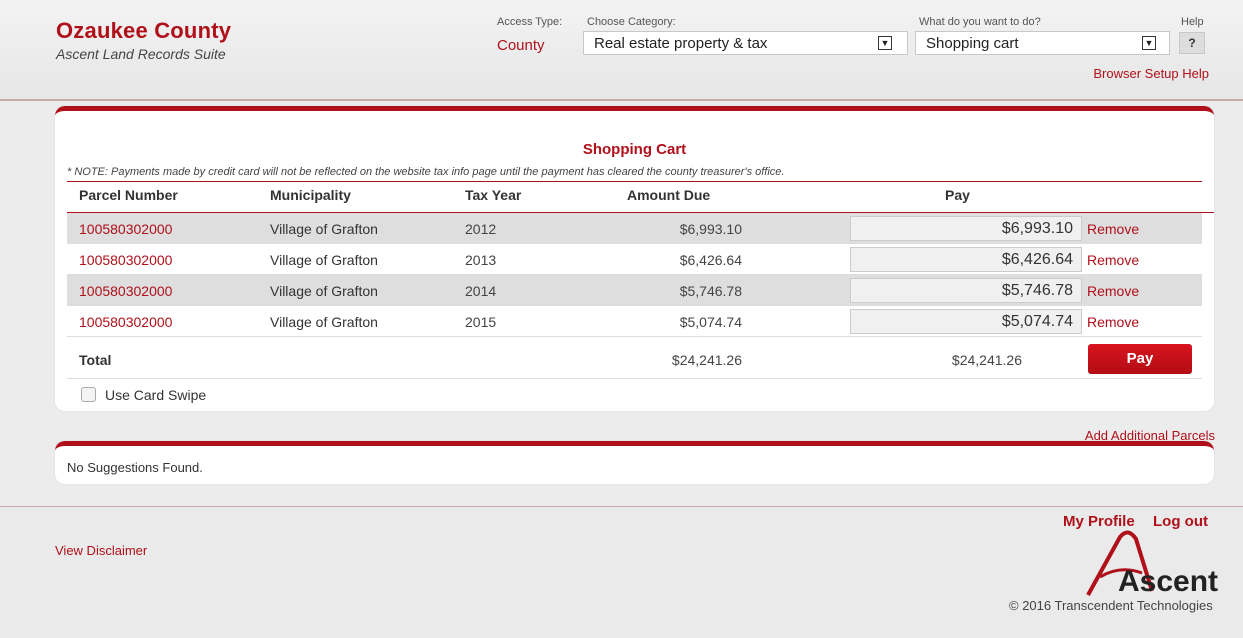 This screenshot has height=638, width=1243. I want to click on pay-amount-input: $6,426.64, so click(966, 259).